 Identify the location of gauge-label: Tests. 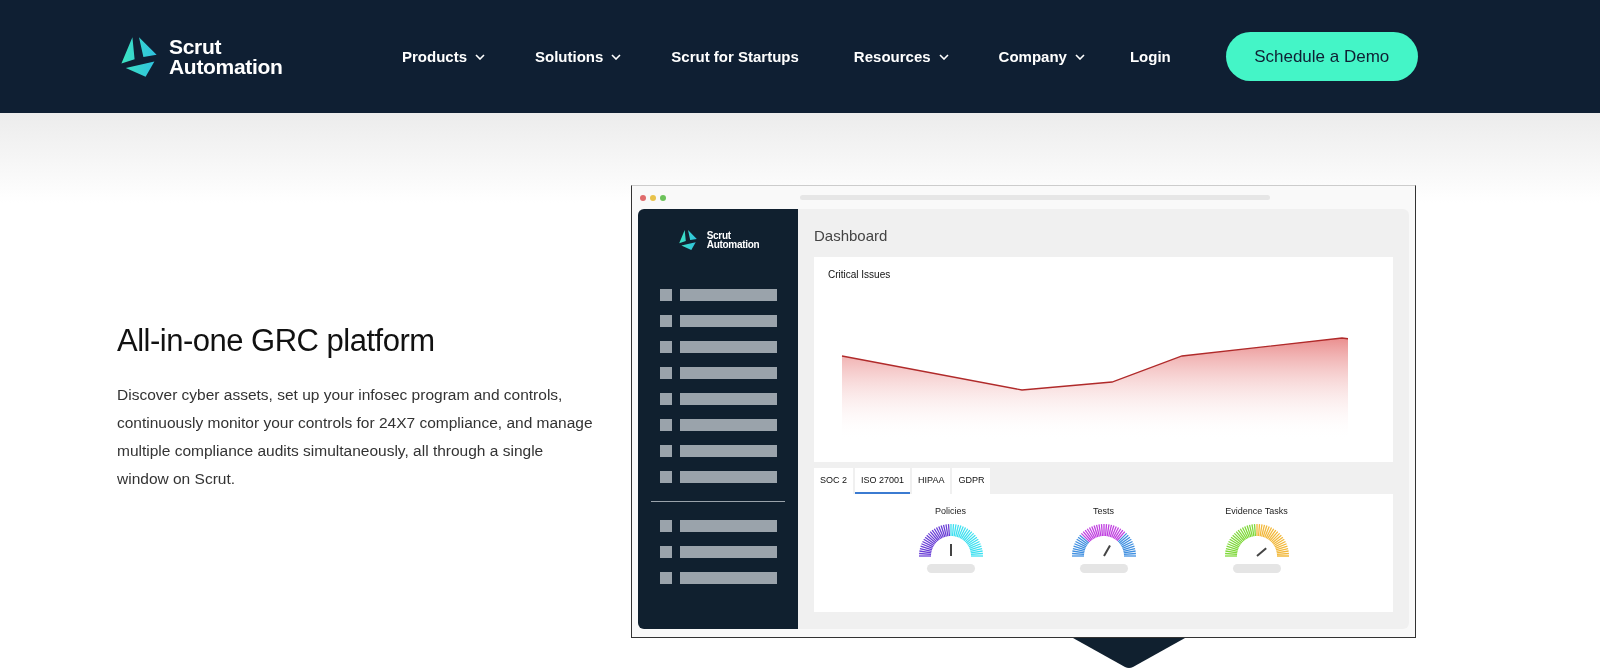
(1103, 511).